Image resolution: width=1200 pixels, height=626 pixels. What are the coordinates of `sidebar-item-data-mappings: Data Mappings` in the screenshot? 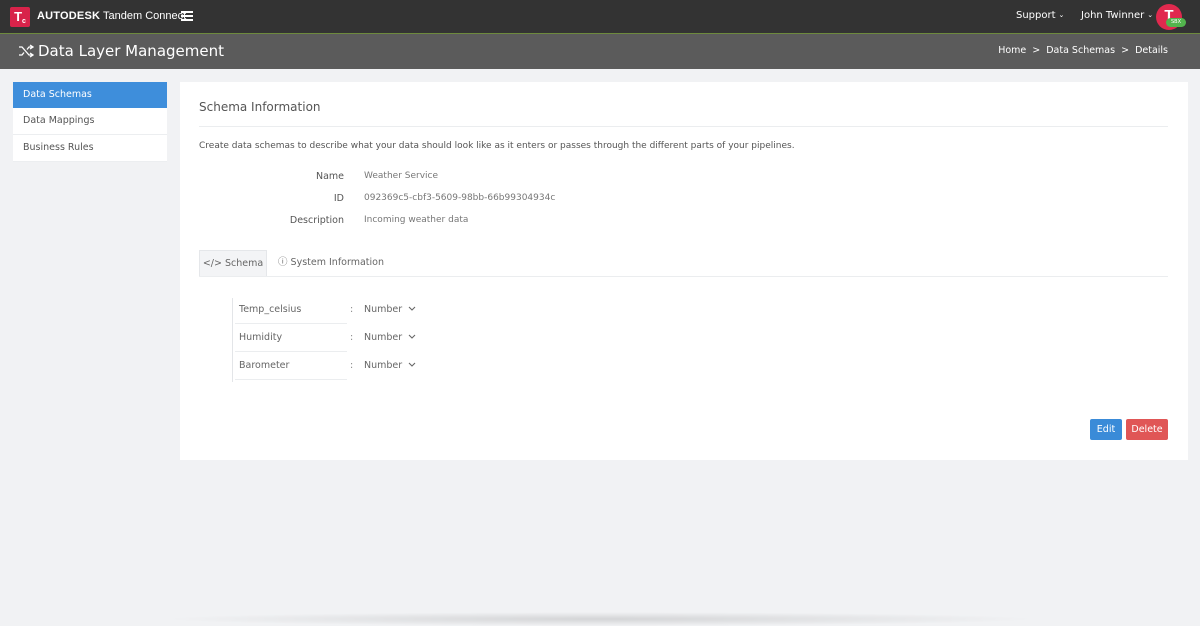 It's located at (90, 121).